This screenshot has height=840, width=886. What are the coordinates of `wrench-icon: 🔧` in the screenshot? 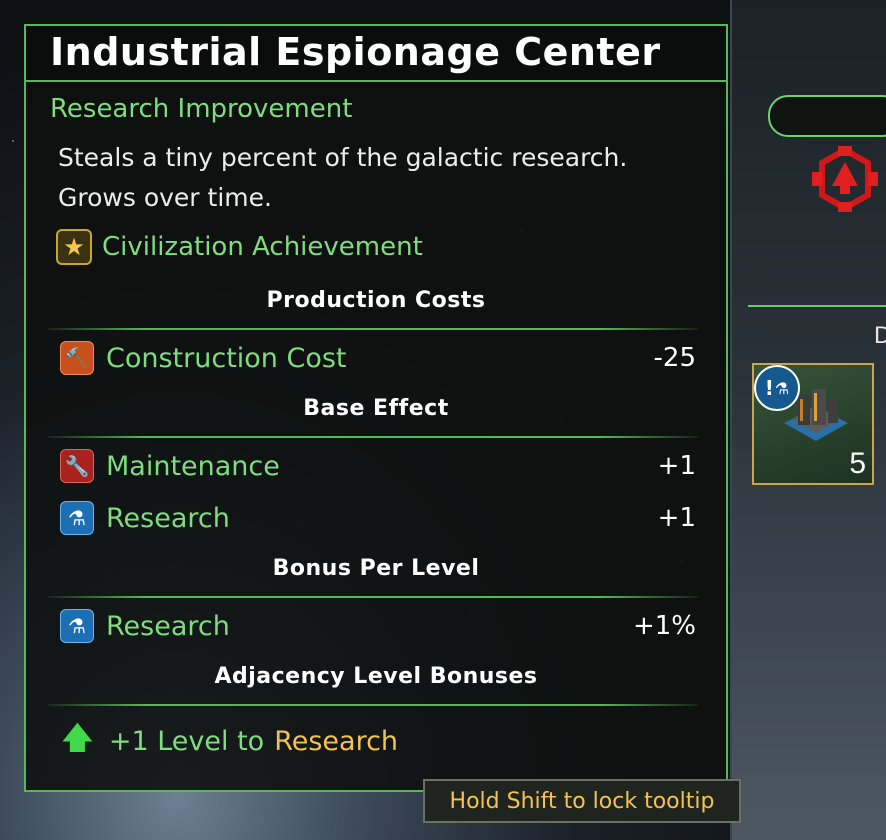 It's located at (77, 466).